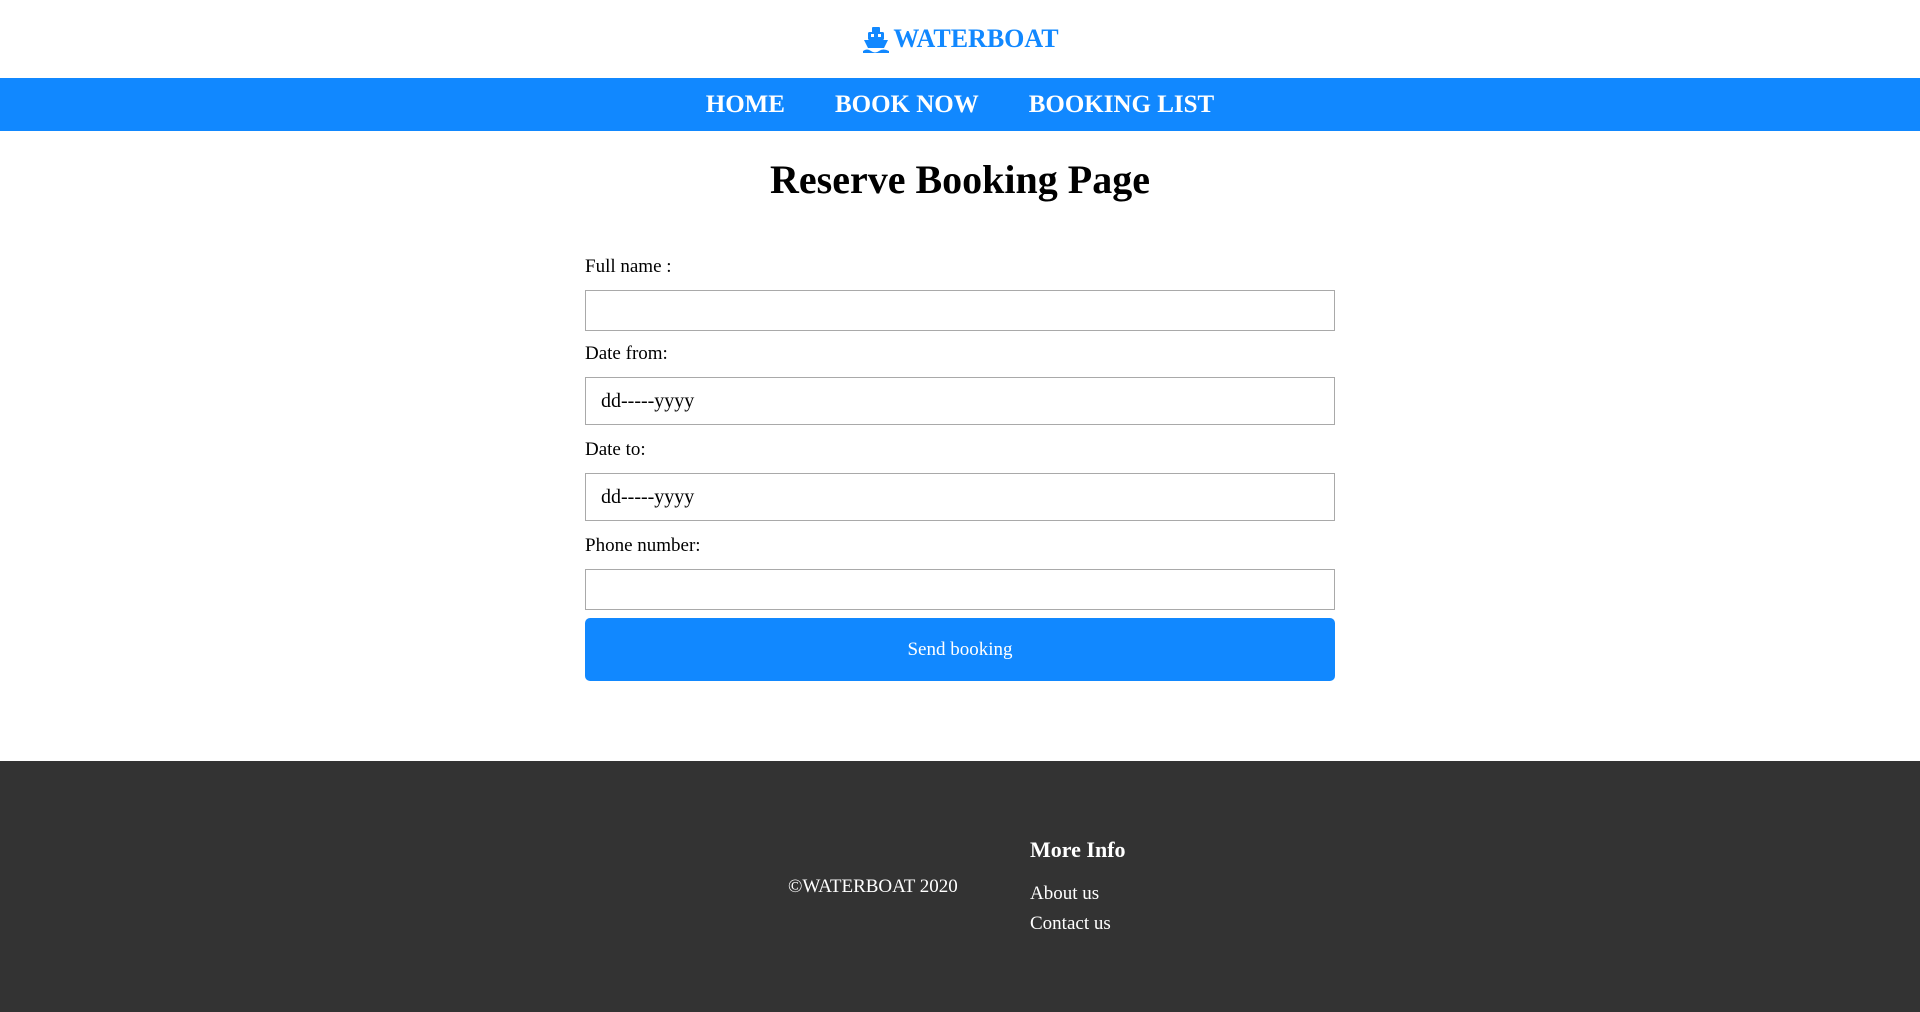 Image resolution: width=1920 pixels, height=1012 pixels. I want to click on more-info-title: More Info, so click(1078, 849).